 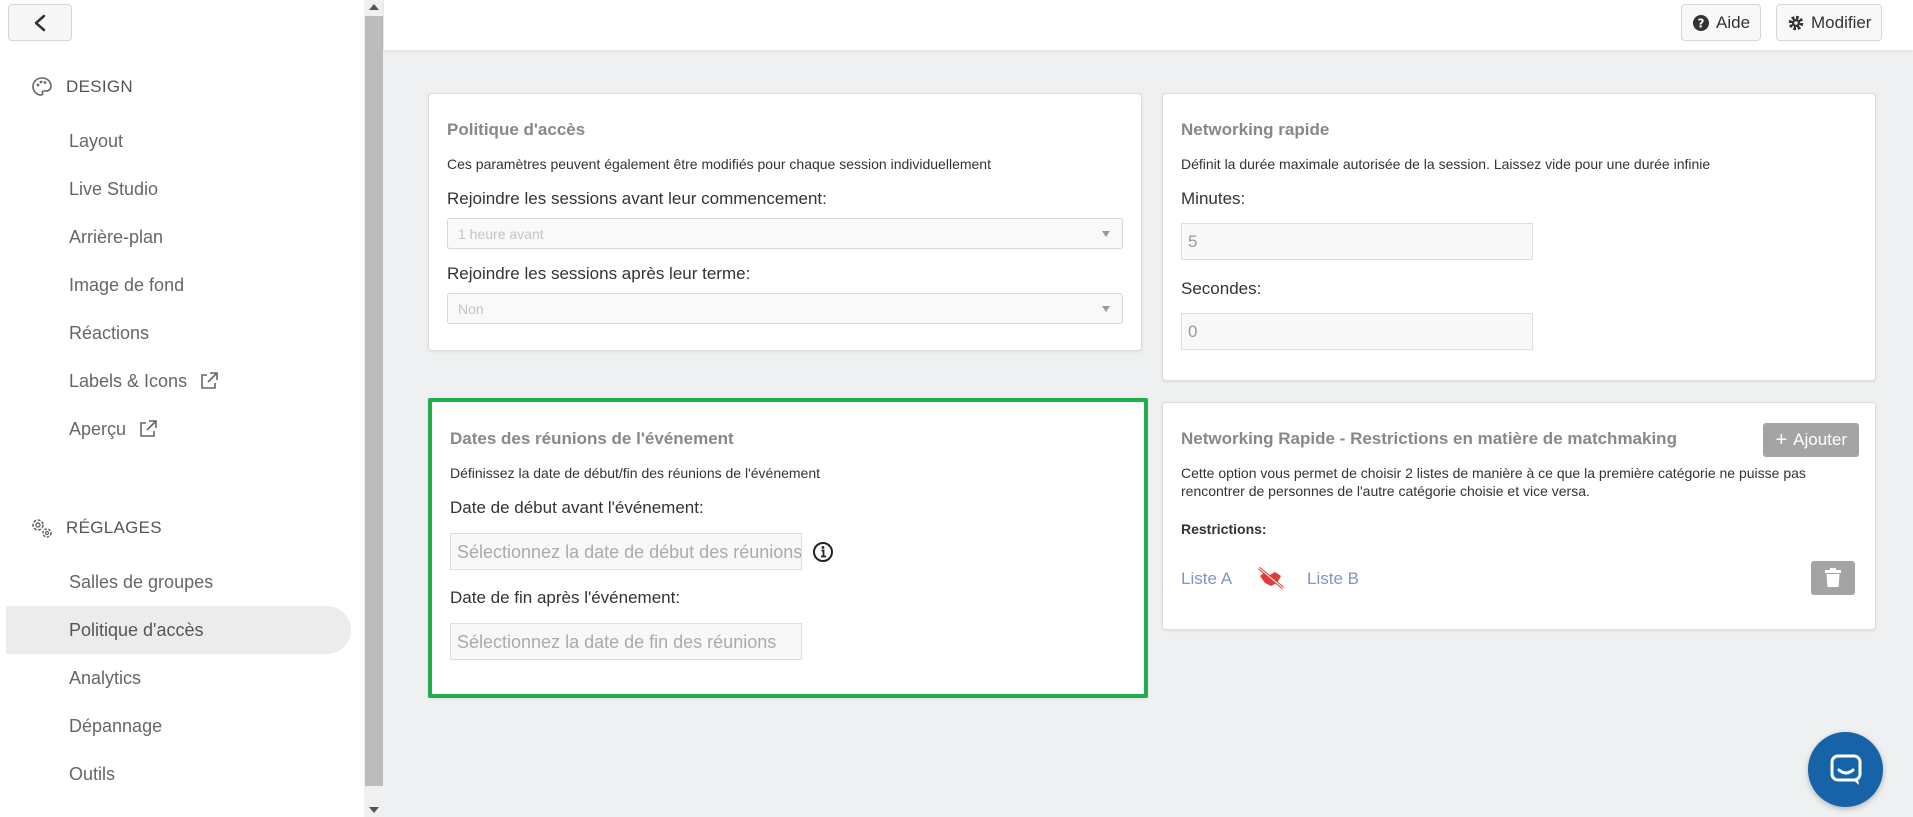 What do you see at coordinates (471, 309) in the screenshot?
I see `select-value: Non` at bounding box center [471, 309].